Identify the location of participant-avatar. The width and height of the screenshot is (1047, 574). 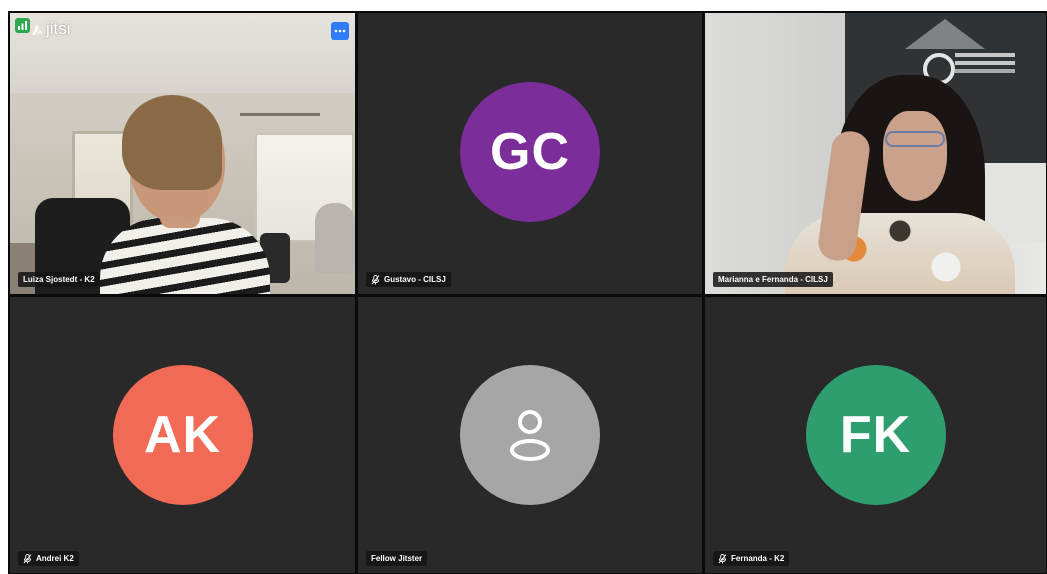
(530, 435).